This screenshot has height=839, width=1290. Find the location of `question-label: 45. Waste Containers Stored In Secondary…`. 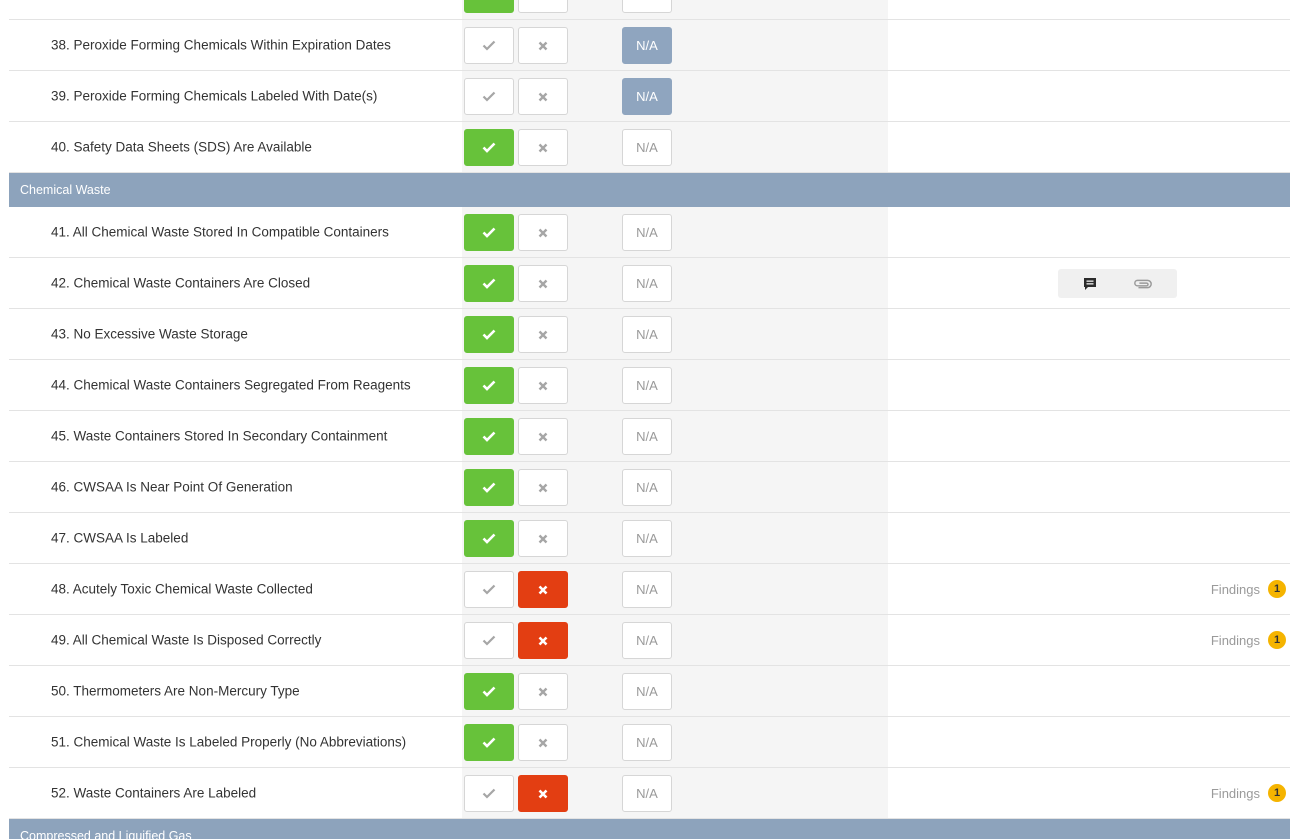

question-label: 45. Waste Containers Stored In Secondary… is located at coordinates (219, 436).